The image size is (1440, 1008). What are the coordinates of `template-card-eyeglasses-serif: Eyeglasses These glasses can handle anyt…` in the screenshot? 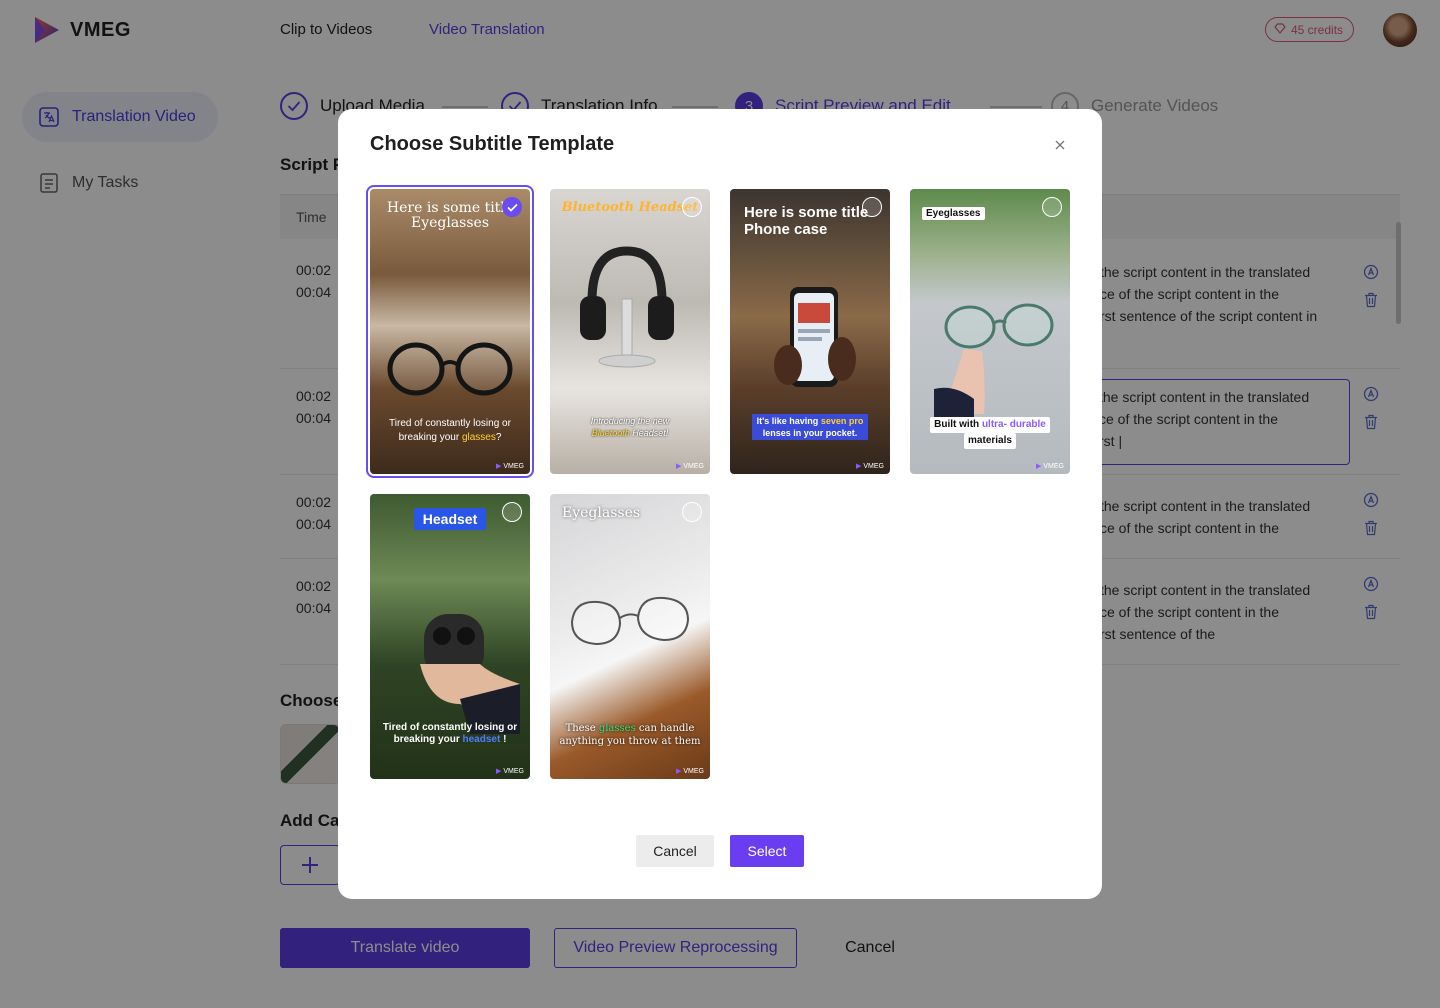 It's located at (630, 636).